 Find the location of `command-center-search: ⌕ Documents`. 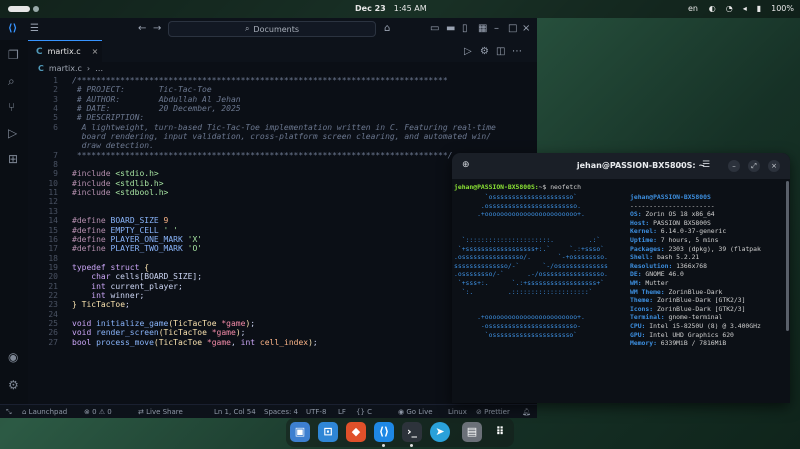

command-center-search: ⌕ Documents is located at coordinates (272, 29).